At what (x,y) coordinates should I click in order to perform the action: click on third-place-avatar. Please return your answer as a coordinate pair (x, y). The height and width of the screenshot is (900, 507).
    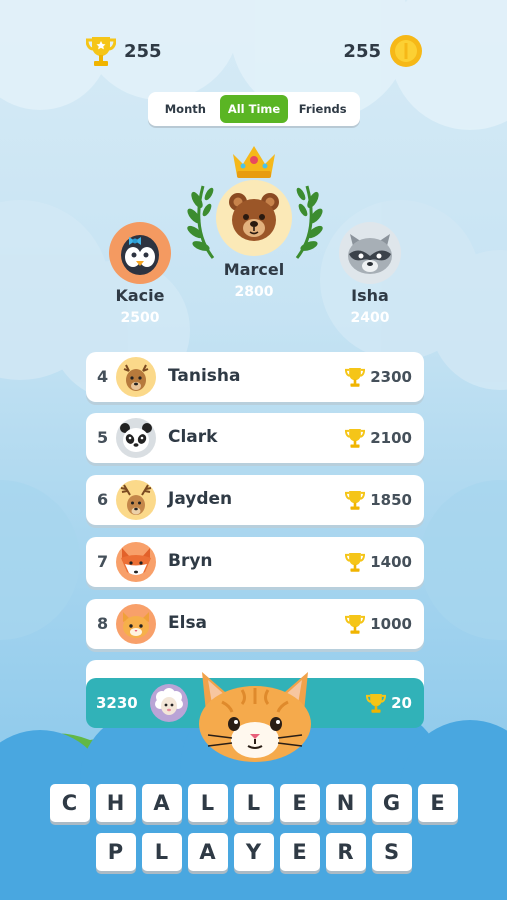
    Looking at the image, I should click on (370, 253).